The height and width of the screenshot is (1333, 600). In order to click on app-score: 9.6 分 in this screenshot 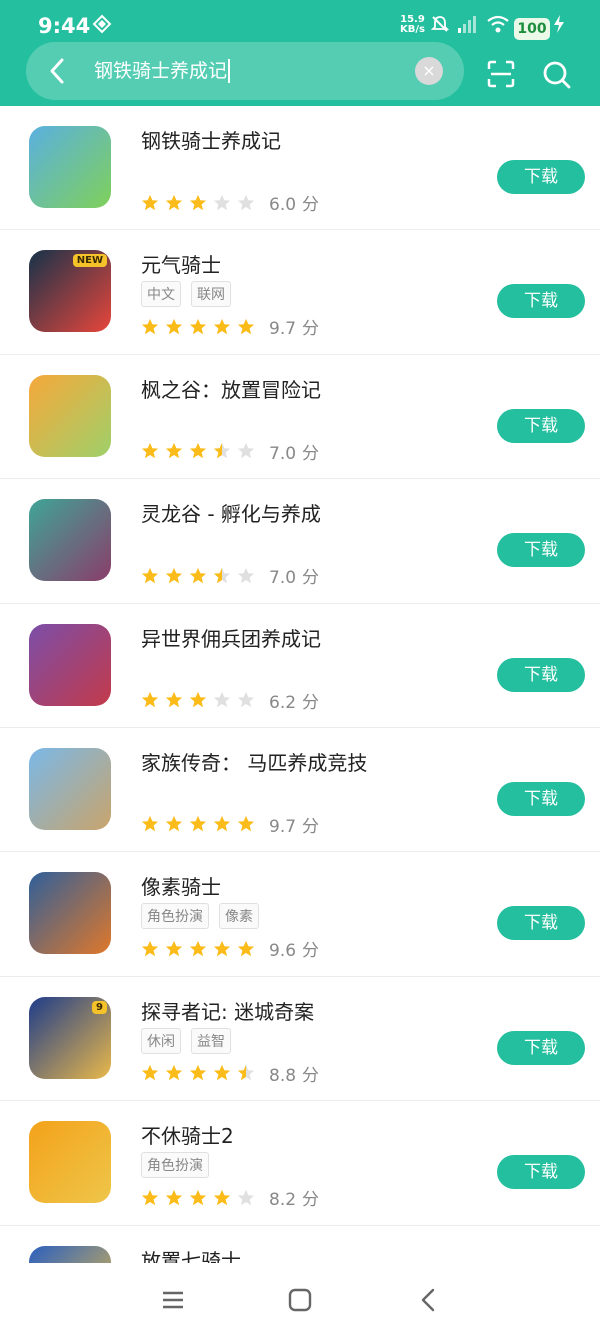, I will do `click(294, 948)`.